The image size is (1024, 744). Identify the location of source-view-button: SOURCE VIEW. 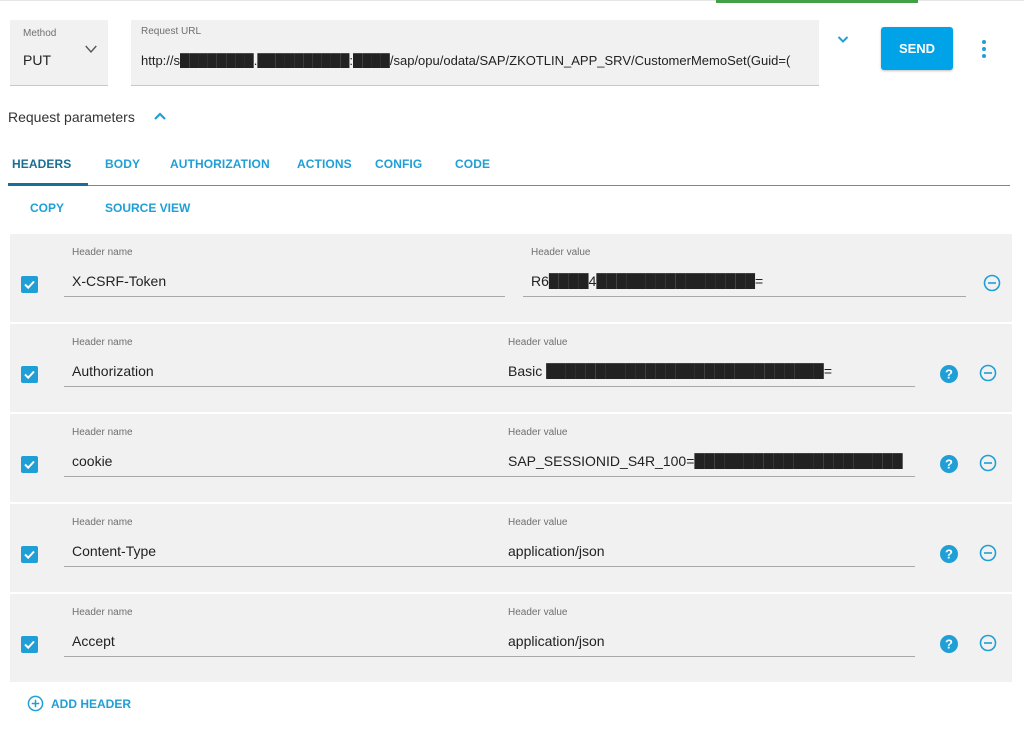
(147, 208).